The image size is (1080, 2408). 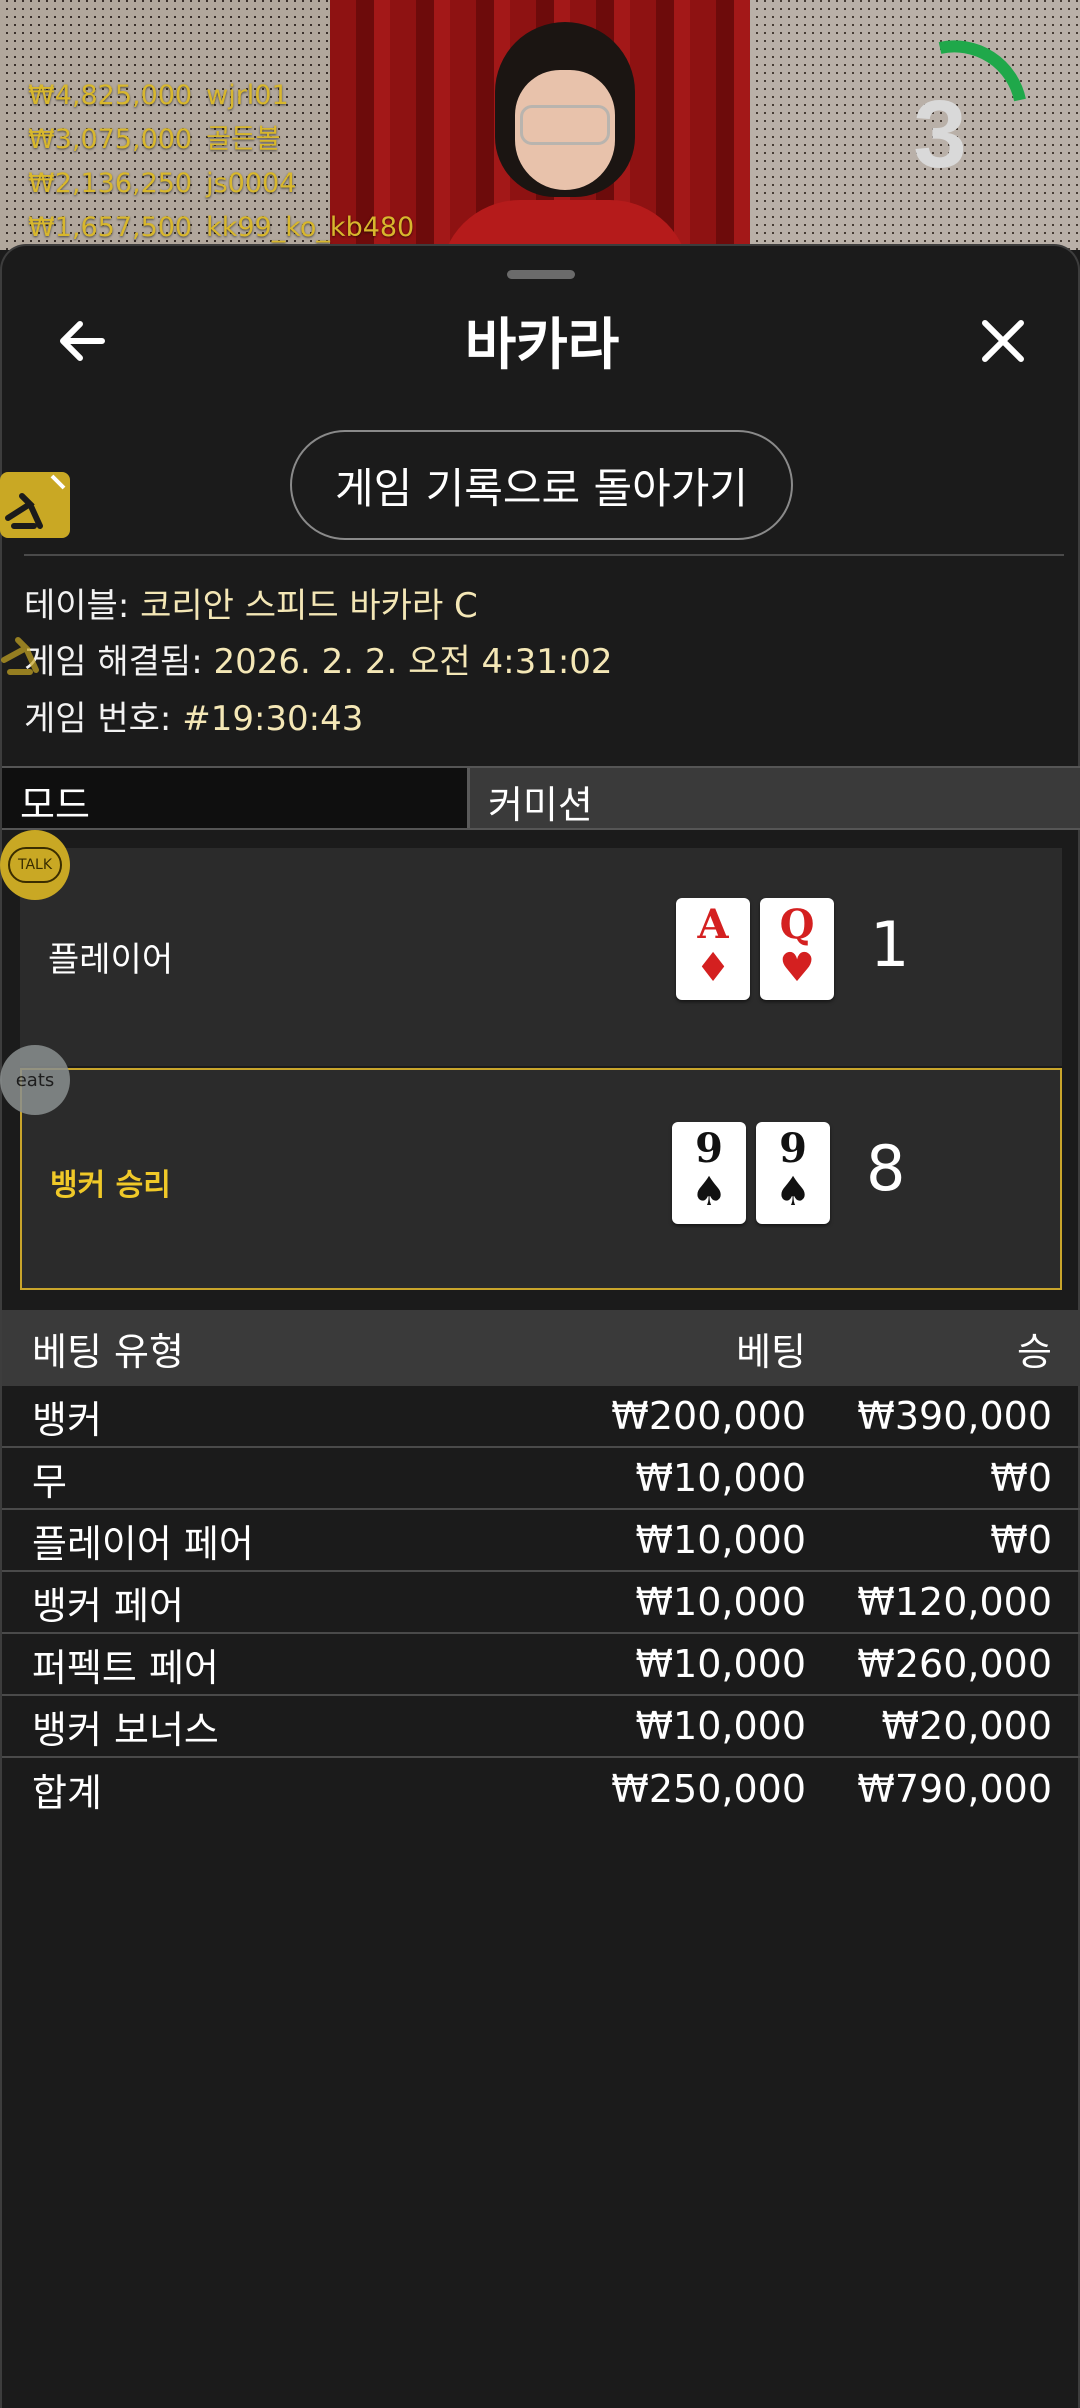 What do you see at coordinates (954, 1602) in the screenshot?
I see `win-amount: ₩120,000` at bounding box center [954, 1602].